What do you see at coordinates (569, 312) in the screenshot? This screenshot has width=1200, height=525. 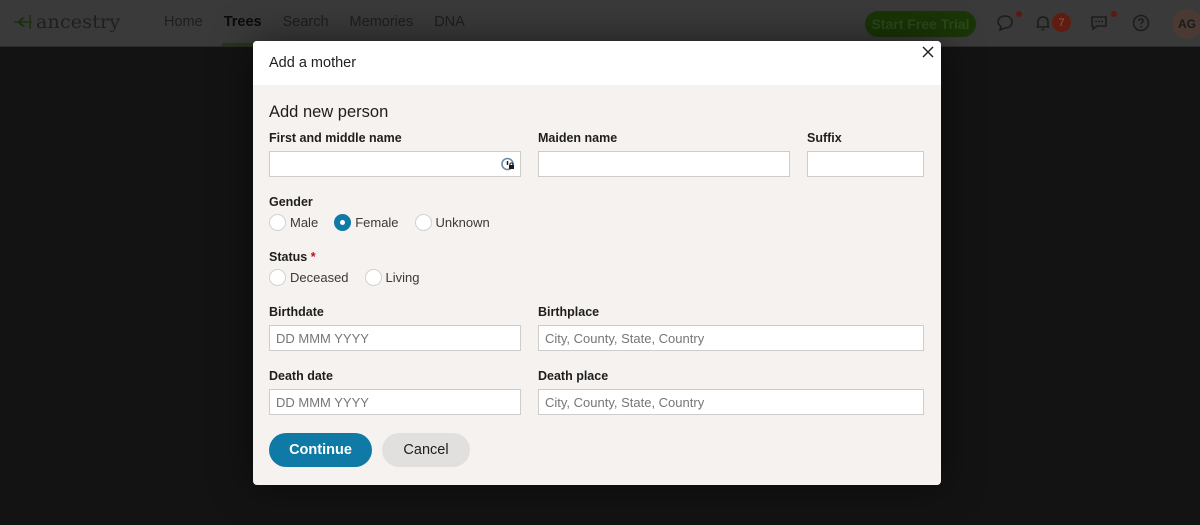 I see `birthplace-label: Birthplace` at bounding box center [569, 312].